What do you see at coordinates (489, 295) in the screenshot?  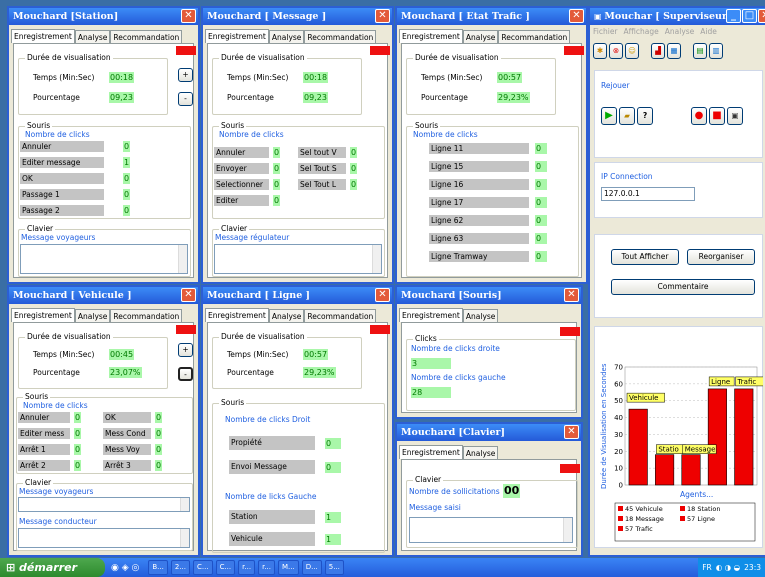 I see `souris-titlebar: Mouchard [Souris] ✕` at bounding box center [489, 295].